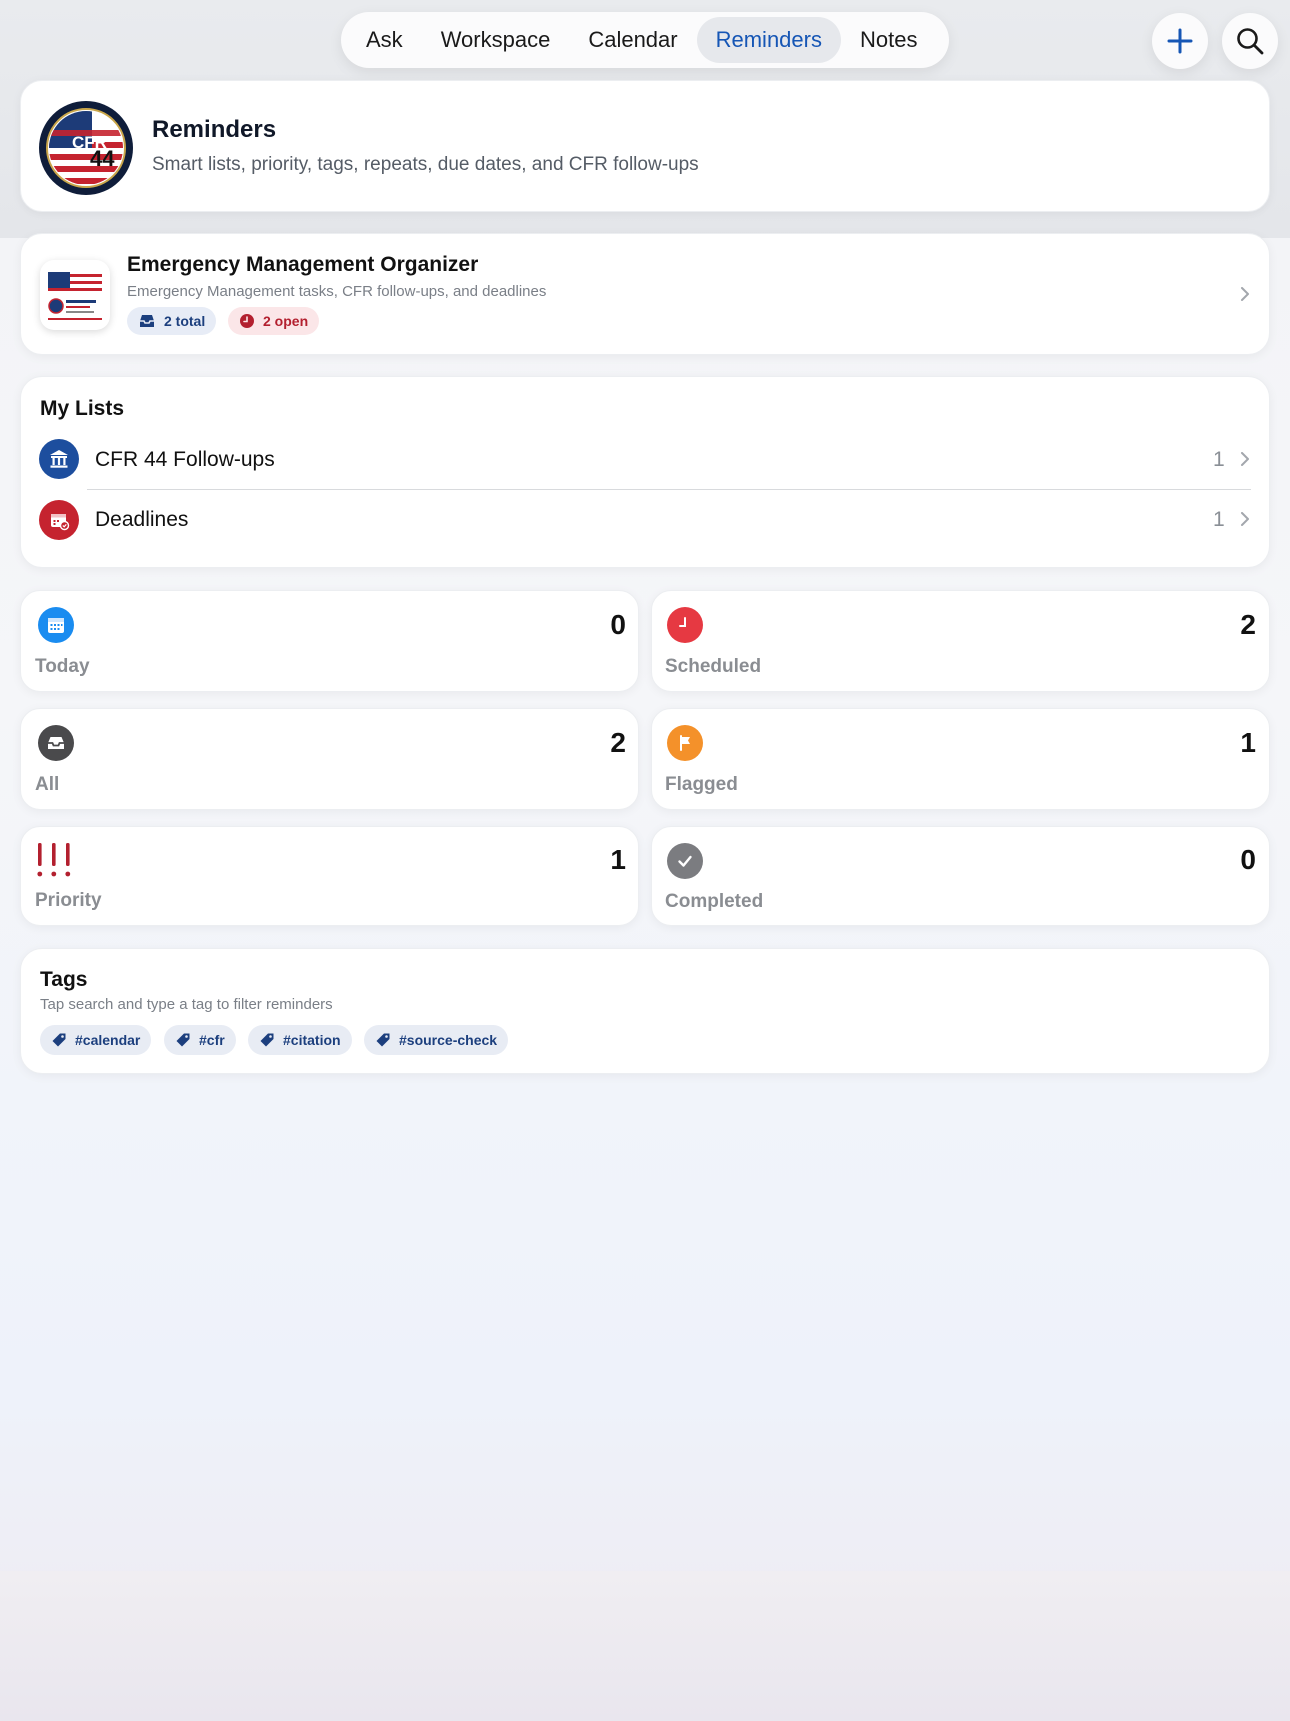 The width and height of the screenshot is (1290, 1721). What do you see at coordinates (185, 459) in the screenshot?
I see `list-item-label: CFR 44 Follow-ups` at bounding box center [185, 459].